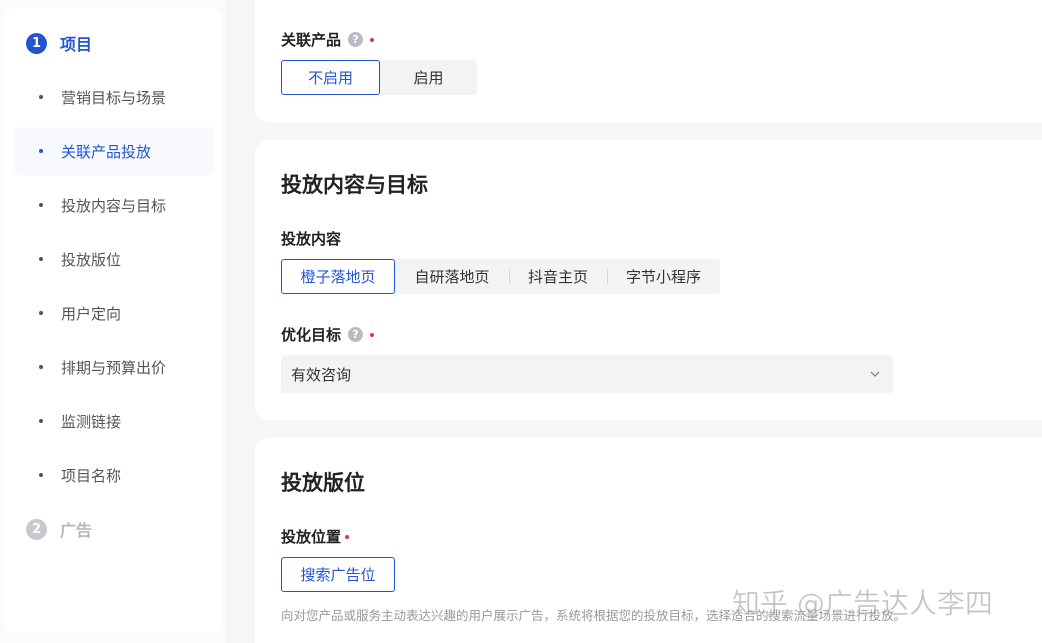 The width and height of the screenshot is (1042, 643). I want to click on sidebar-item-label: 关联产品投放, so click(106, 151).